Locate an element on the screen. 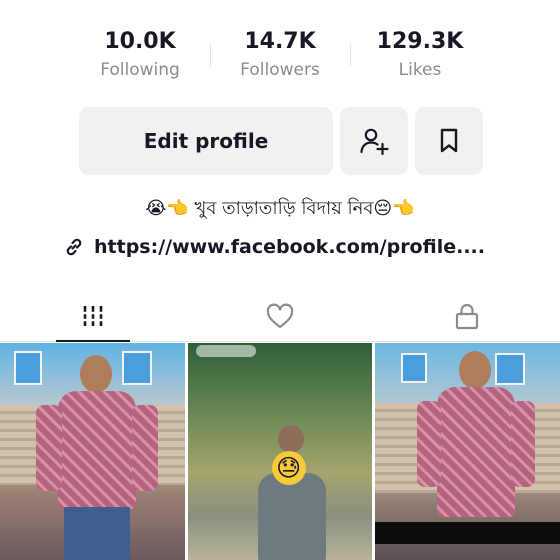 The height and width of the screenshot is (560, 560). person-jeans is located at coordinates (97, 533).